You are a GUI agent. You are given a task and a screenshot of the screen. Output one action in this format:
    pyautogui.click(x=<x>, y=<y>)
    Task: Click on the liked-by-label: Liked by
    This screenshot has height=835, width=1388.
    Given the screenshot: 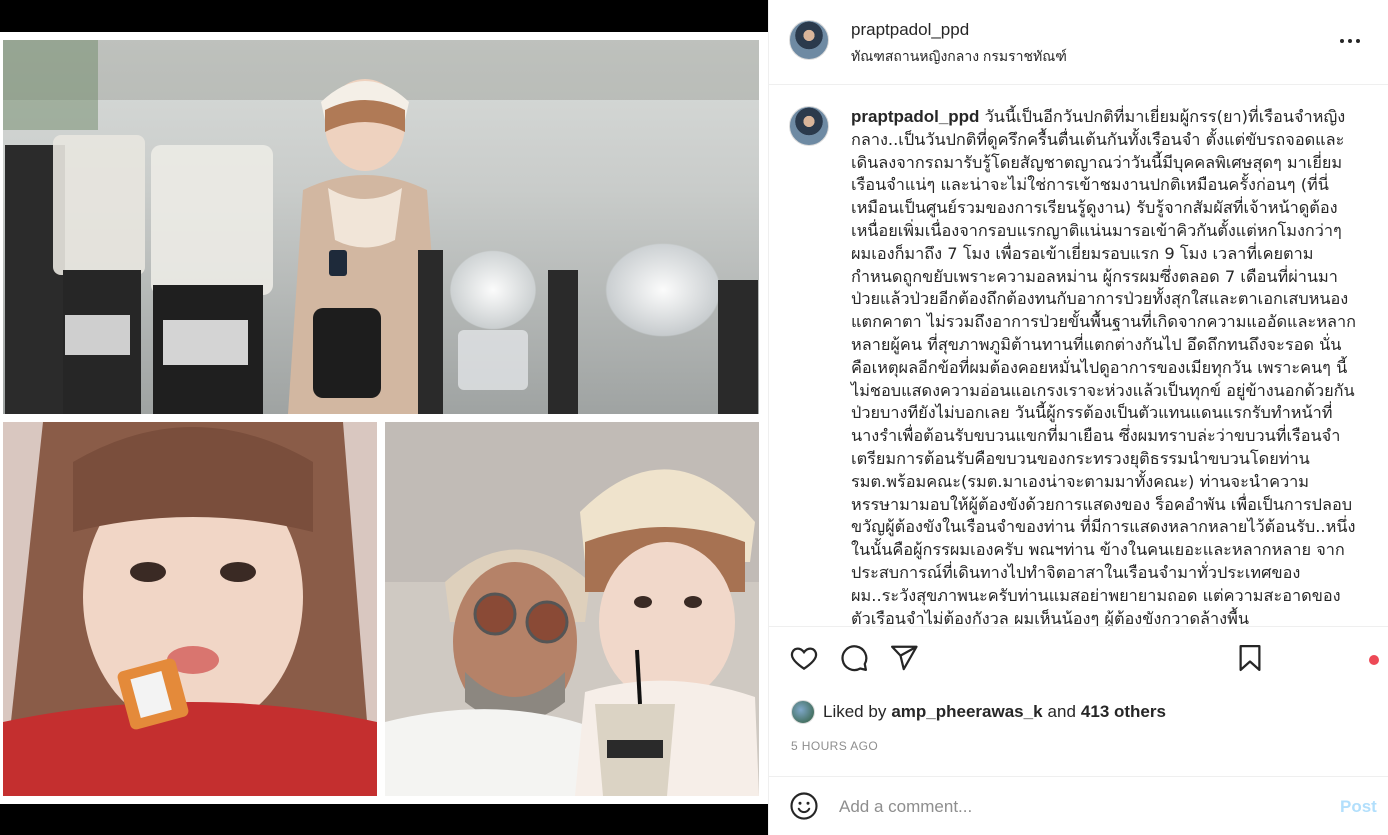 What is the action you would take?
    pyautogui.click(x=855, y=711)
    